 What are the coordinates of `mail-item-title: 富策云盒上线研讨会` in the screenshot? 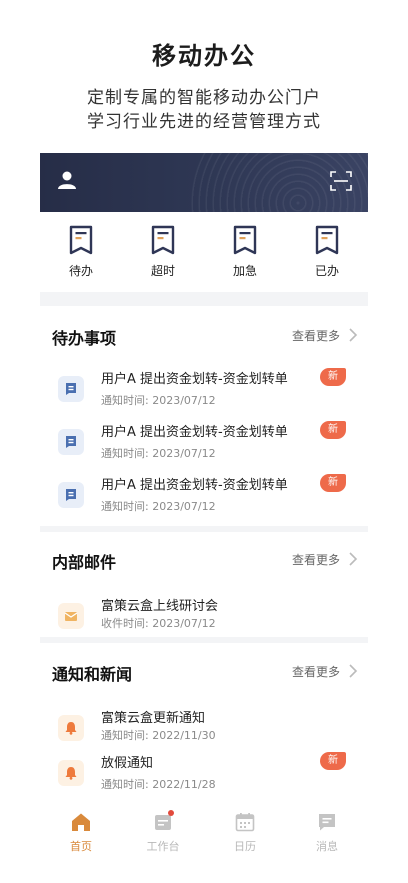 It's located at (160, 606).